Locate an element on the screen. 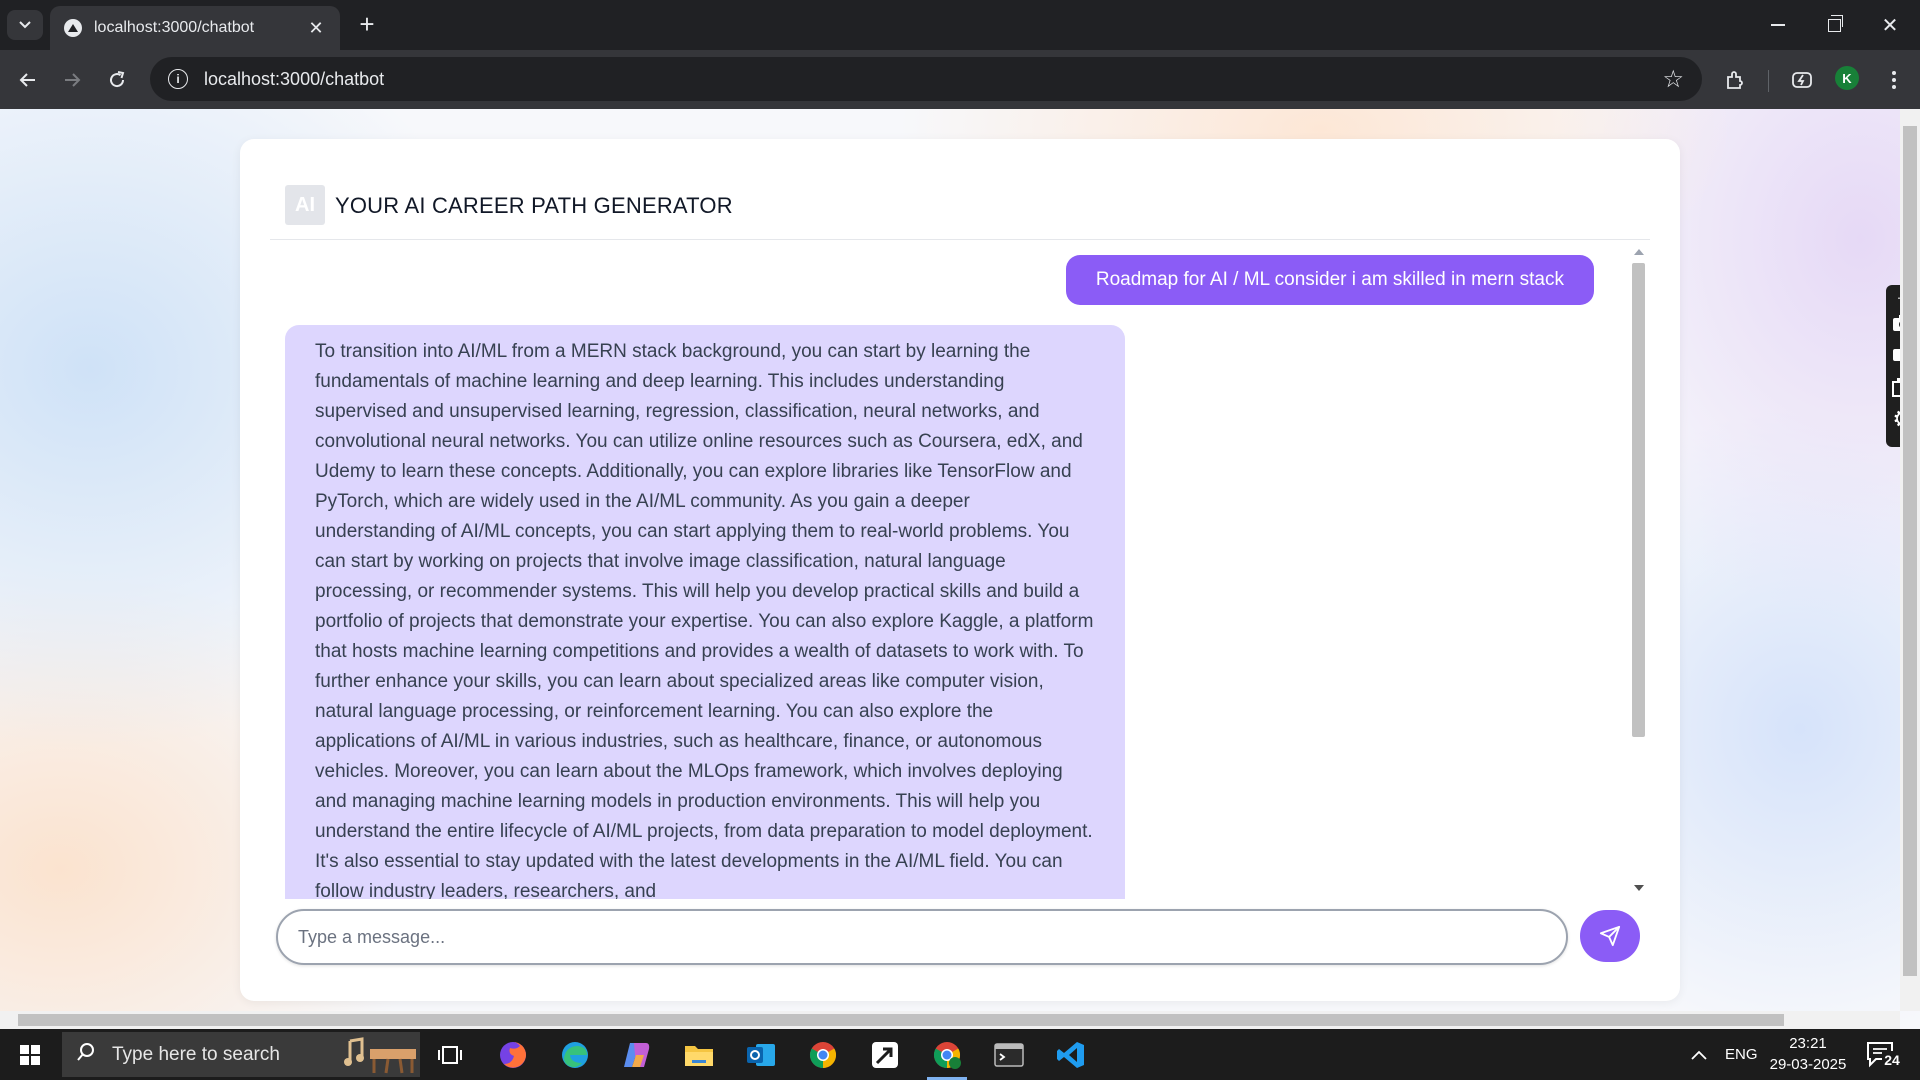  tab-search-button is located at coordinates (25, 25).